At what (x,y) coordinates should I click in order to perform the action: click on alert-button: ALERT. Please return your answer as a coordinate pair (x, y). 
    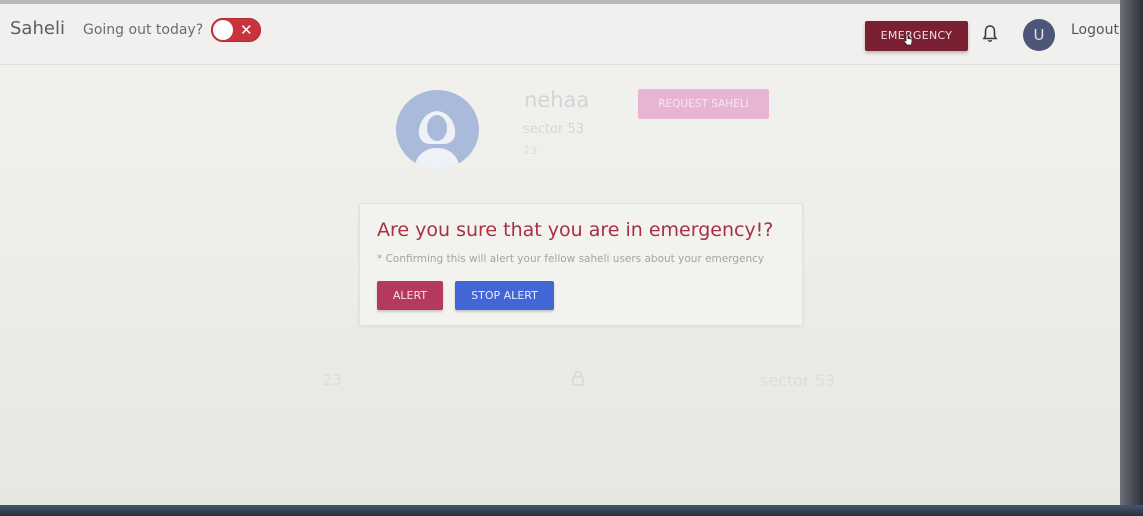
    Looking at the image, I should click on (410, 295).